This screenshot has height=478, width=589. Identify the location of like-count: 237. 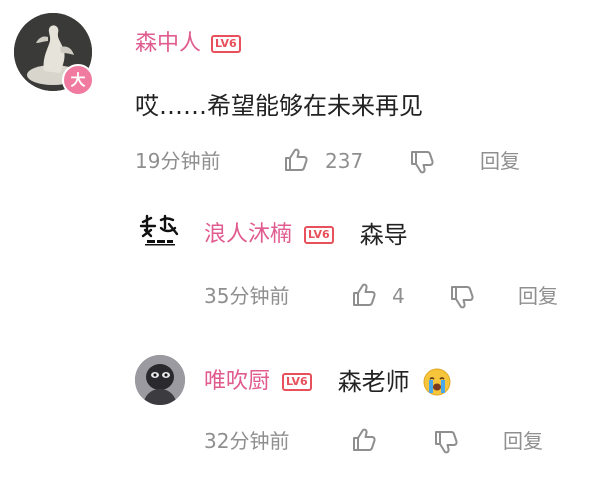
(344, 161).